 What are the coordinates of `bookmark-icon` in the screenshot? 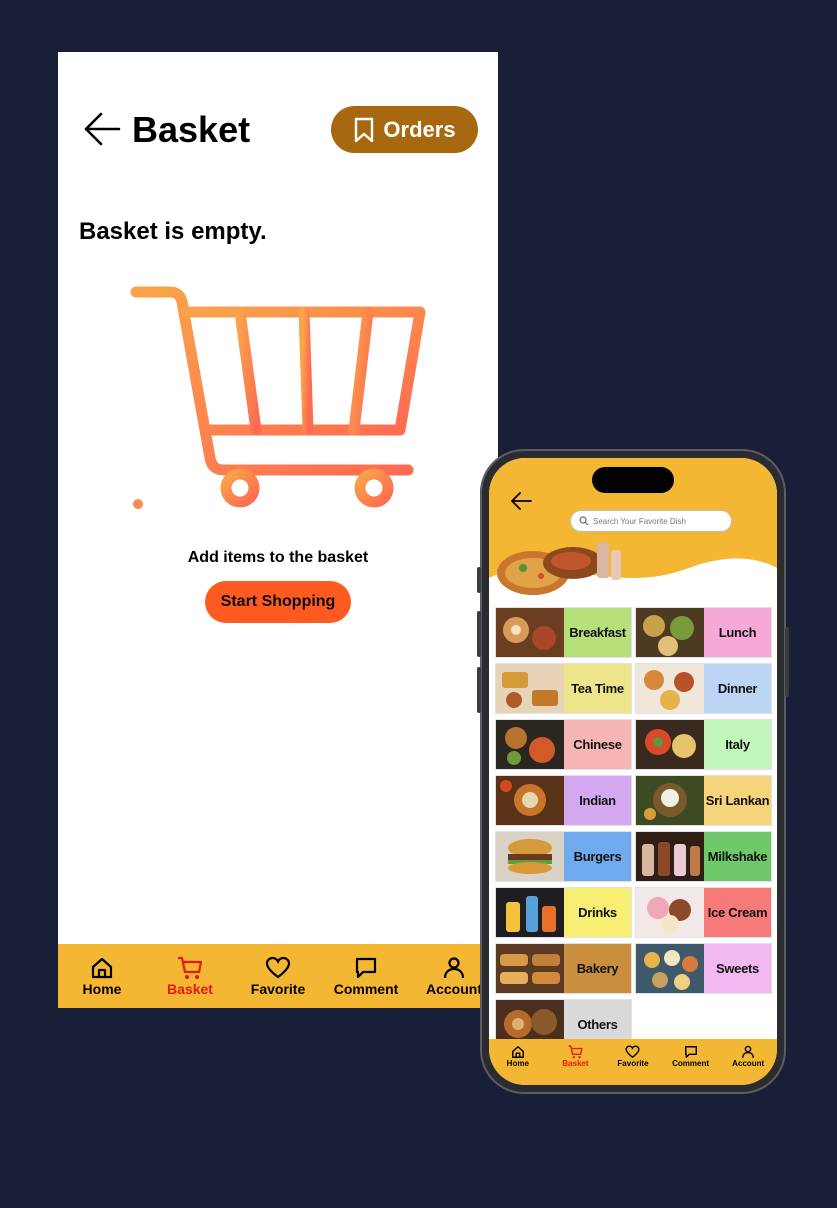 It's located at (364, 129).